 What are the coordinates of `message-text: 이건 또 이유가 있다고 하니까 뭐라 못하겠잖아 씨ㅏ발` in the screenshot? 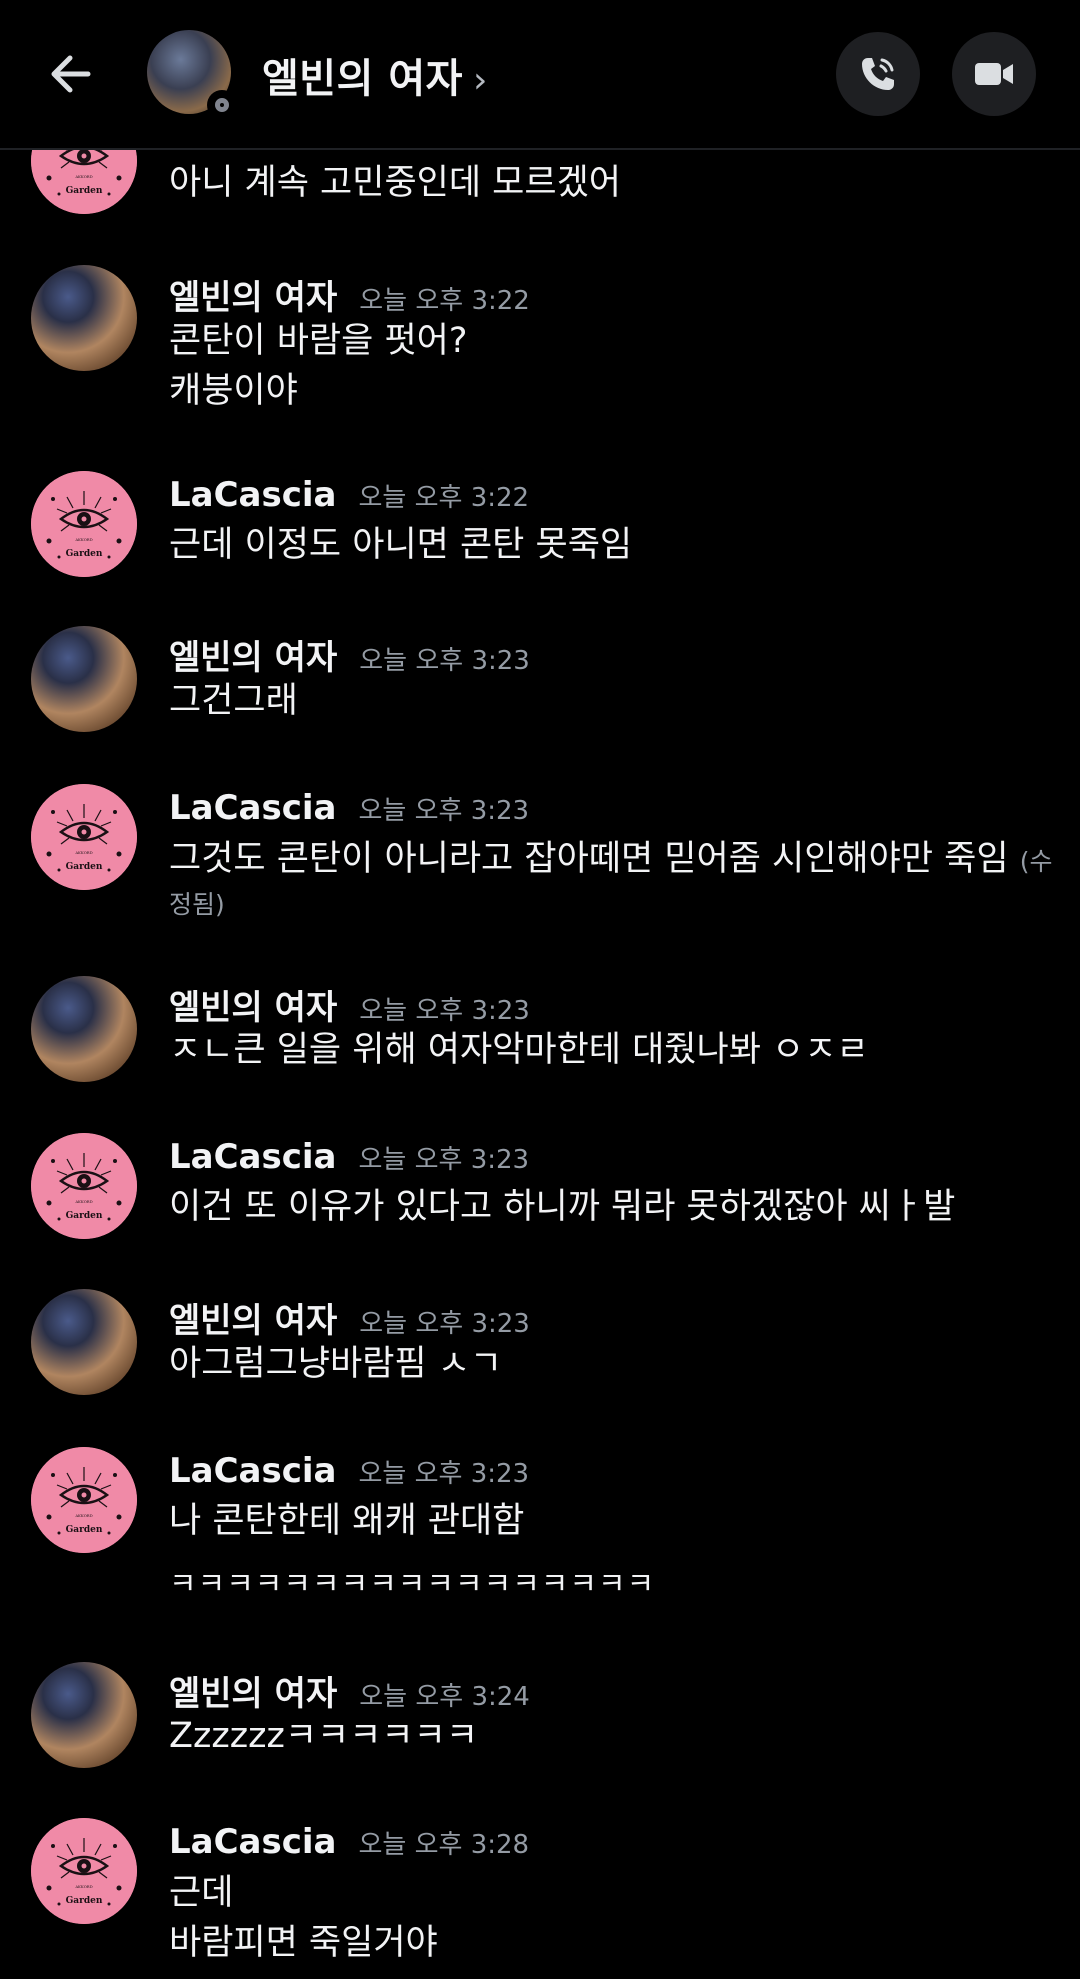 It's located at (562, 1207).